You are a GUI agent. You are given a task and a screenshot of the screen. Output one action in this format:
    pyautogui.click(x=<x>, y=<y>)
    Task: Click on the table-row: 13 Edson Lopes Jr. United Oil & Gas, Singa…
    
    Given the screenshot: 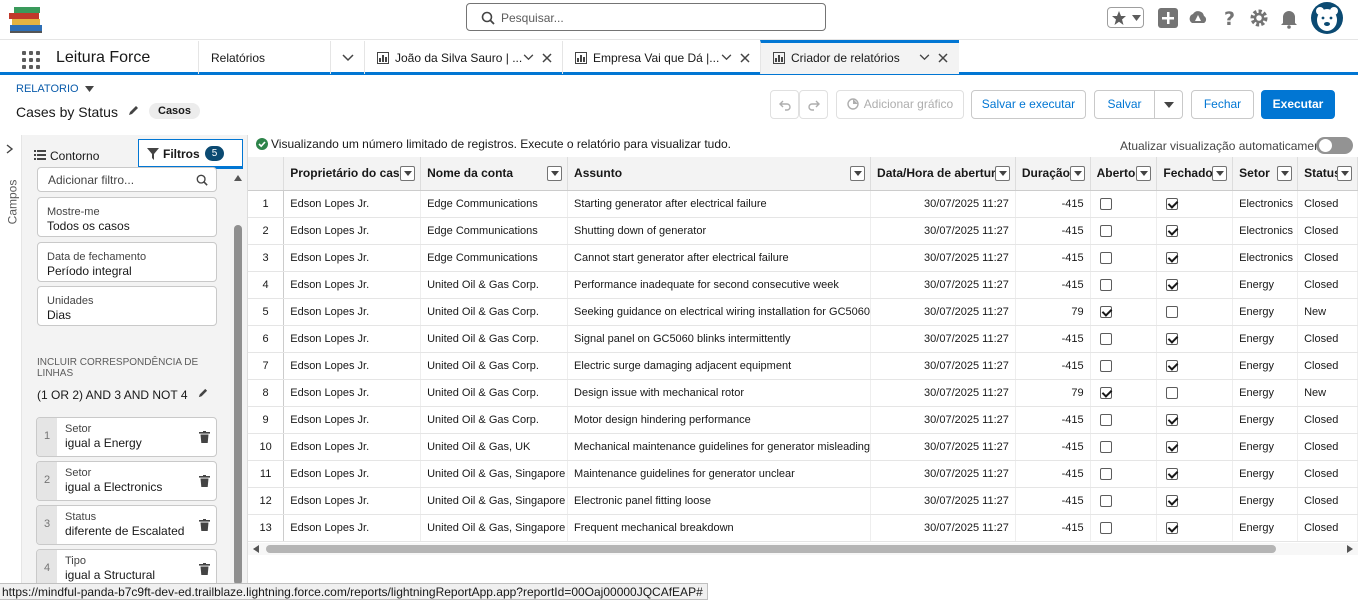 What is the action you would take?
    pyautogui.click(x=803, y=528)
    